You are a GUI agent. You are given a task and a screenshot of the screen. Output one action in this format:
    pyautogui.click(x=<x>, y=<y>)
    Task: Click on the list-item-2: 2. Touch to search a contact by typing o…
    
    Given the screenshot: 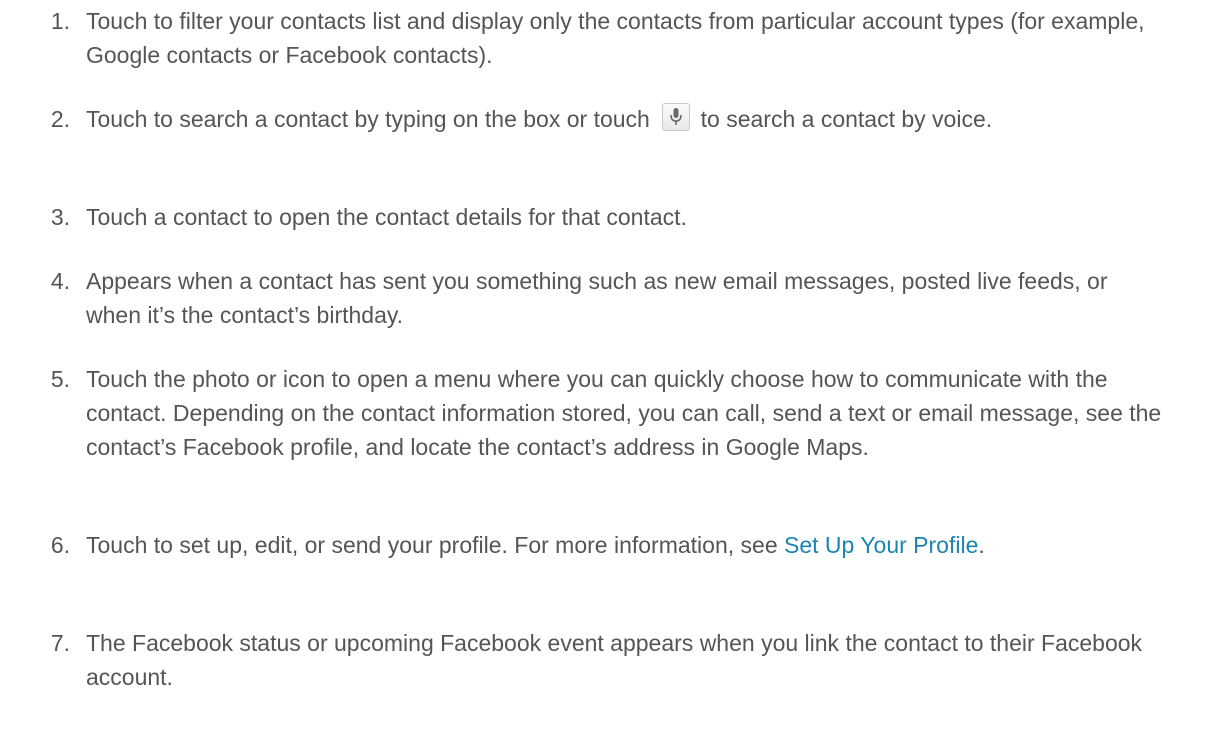 What is the action you would take?
    pyautogui.click(x=608, y=119)
    